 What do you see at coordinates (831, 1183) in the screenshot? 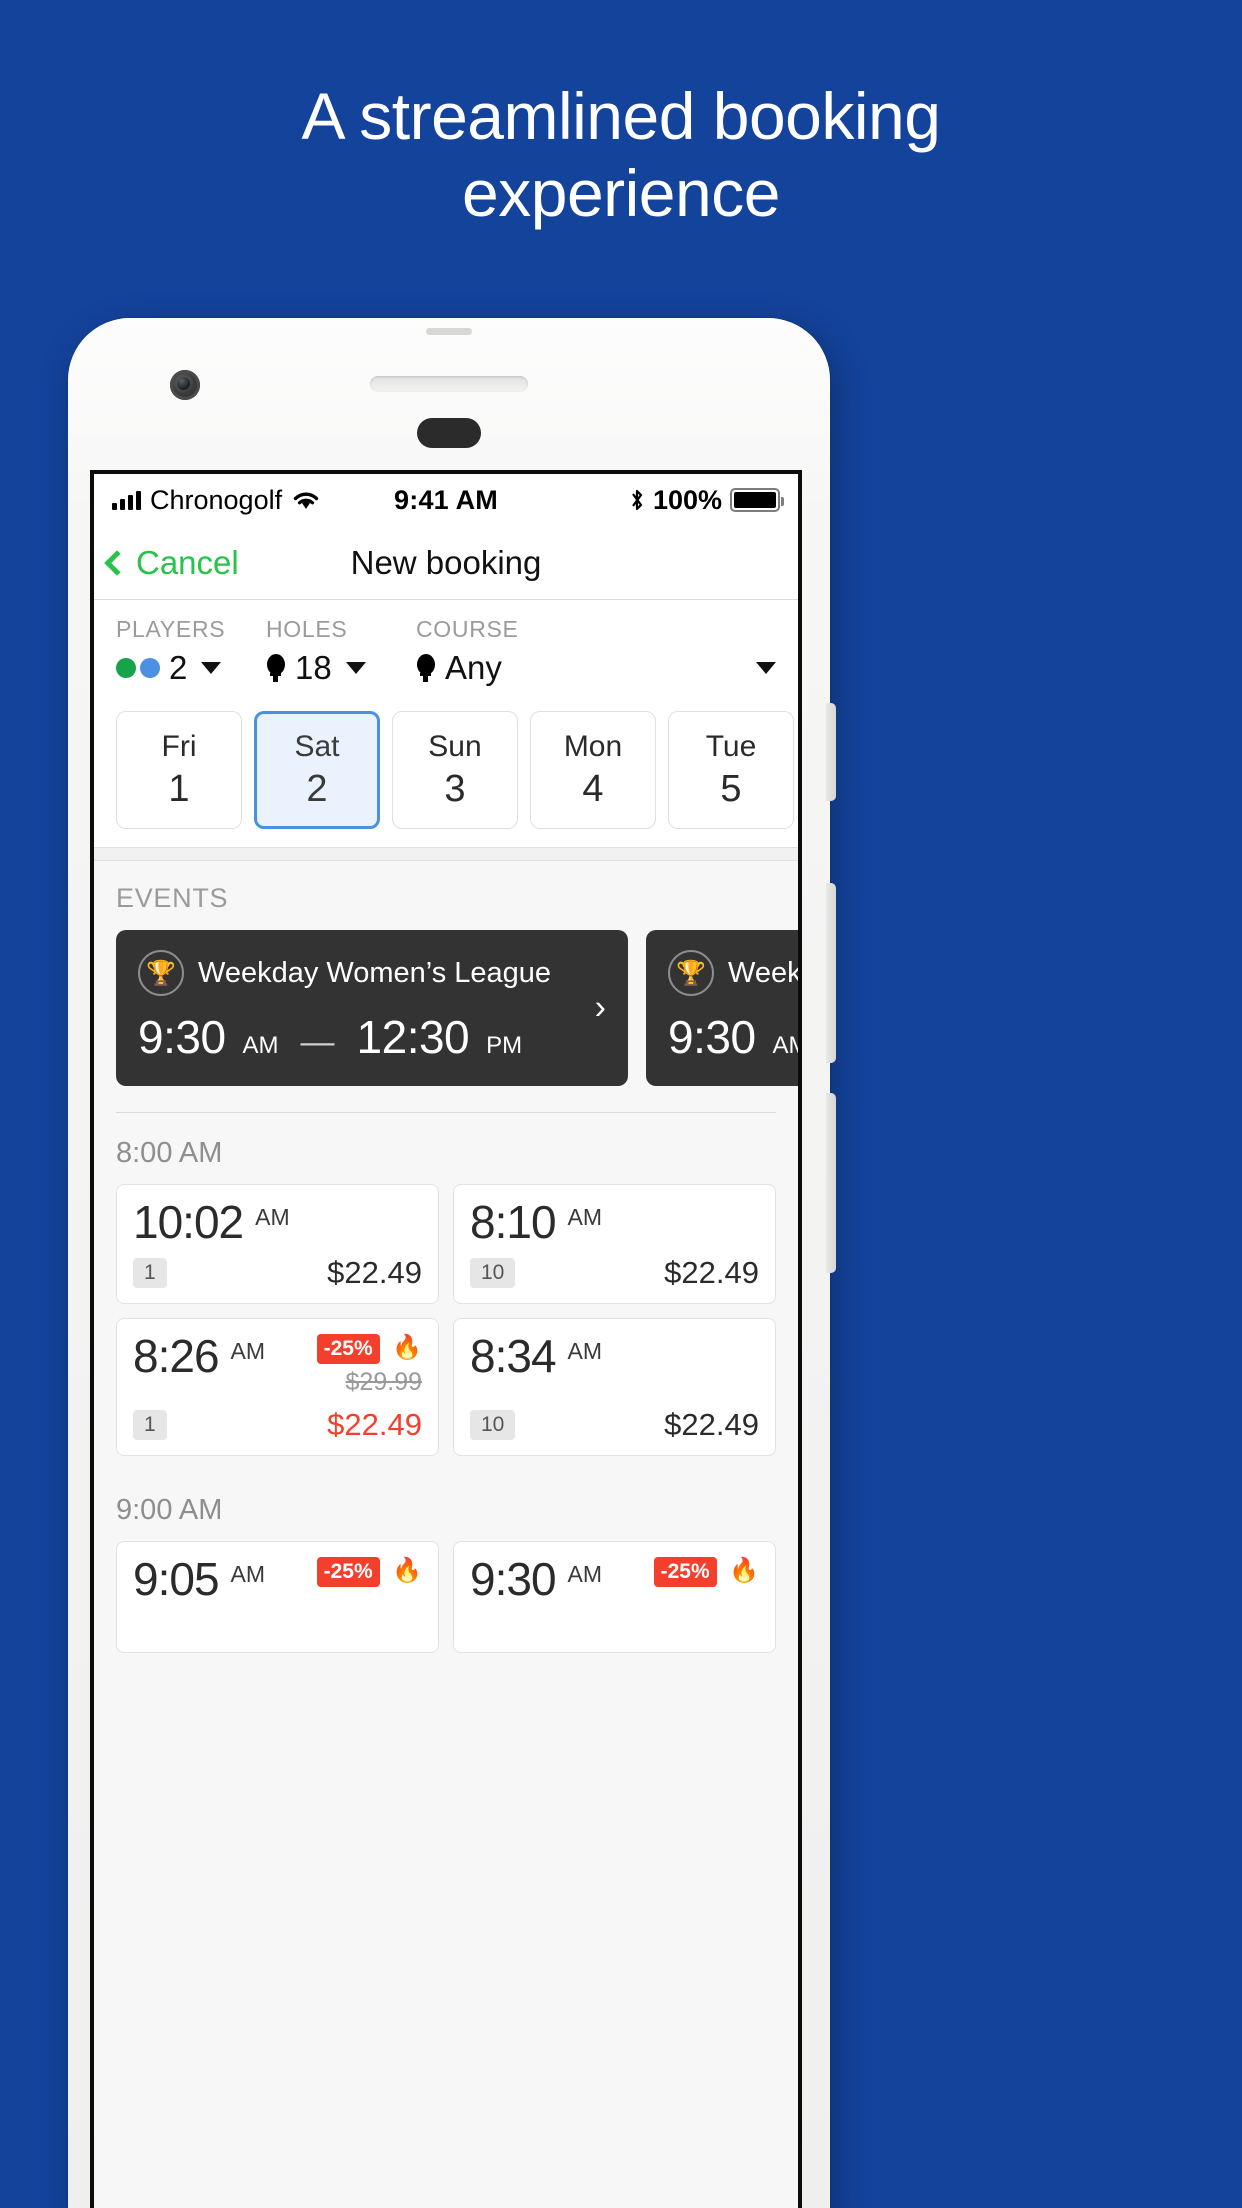
I see `phone-side-button-volume-down` at bounding box center [831, 1183].